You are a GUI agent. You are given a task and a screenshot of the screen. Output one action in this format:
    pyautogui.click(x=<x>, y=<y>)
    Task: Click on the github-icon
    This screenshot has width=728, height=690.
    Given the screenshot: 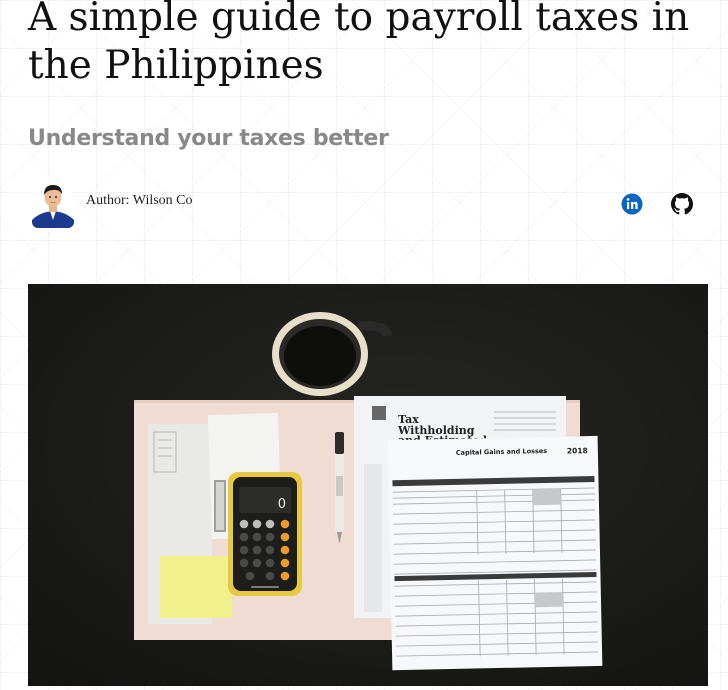 What is the action you would take?
    pyautogui.click(x=682, y=204)
    